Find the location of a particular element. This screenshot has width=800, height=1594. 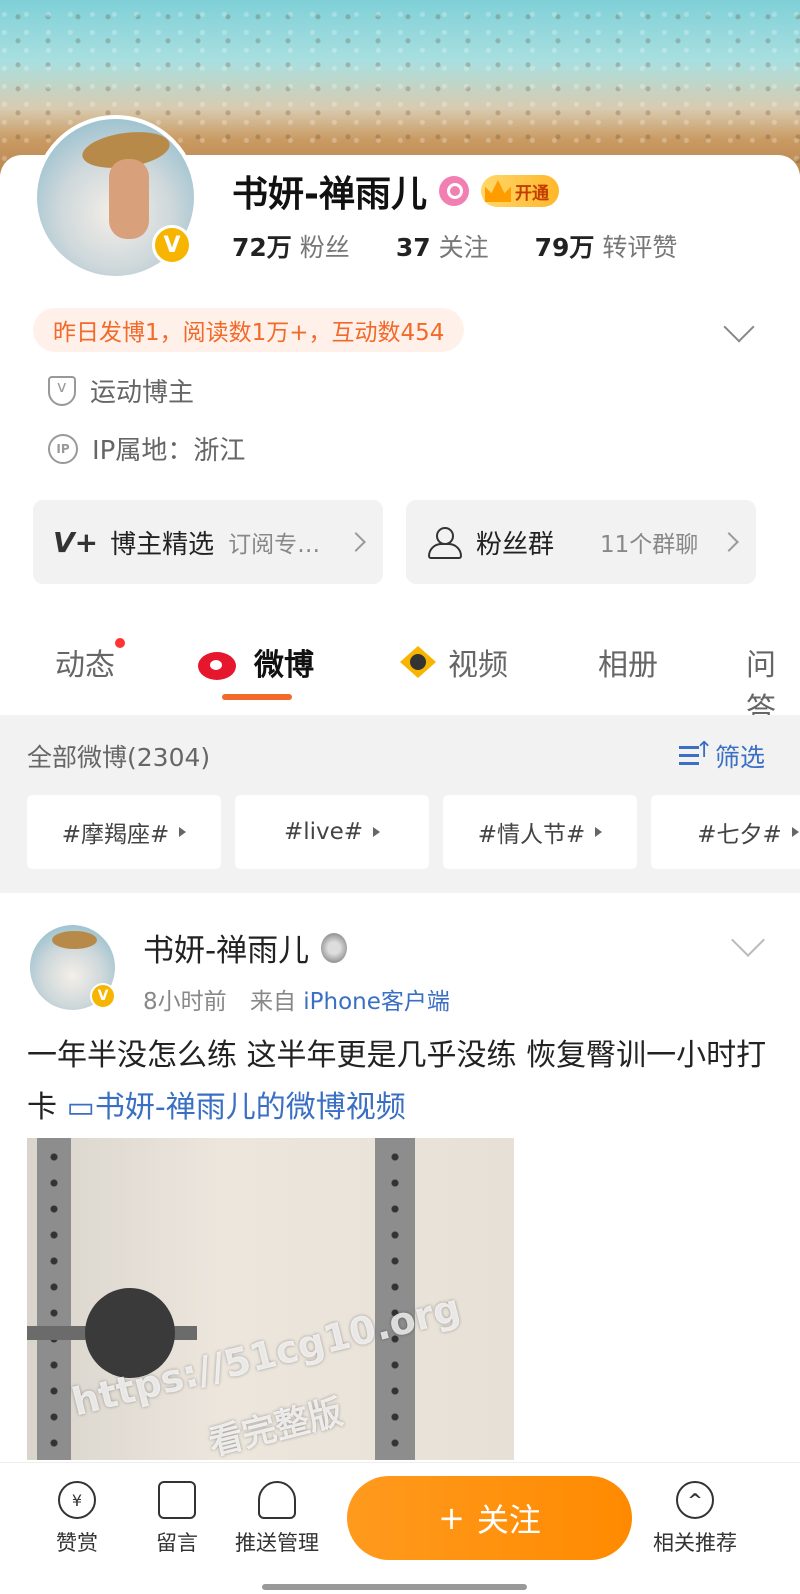

vip-open-button: 开通 is located at coordinates (519, 191).